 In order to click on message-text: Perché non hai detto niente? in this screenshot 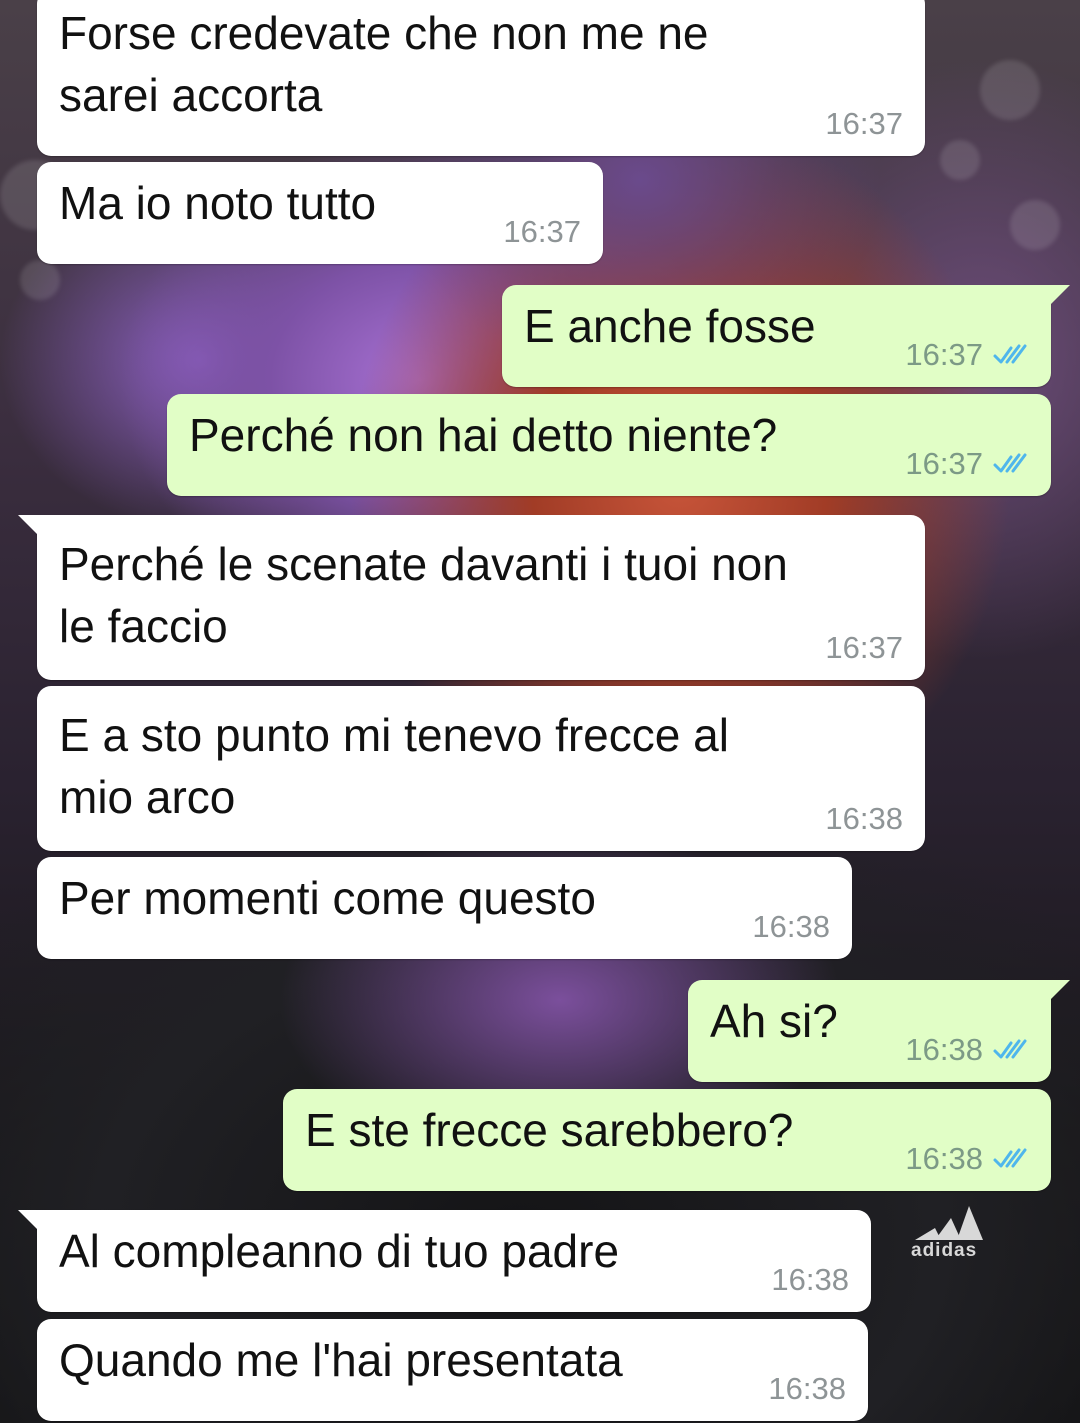, I will do `click(483, 435)`.